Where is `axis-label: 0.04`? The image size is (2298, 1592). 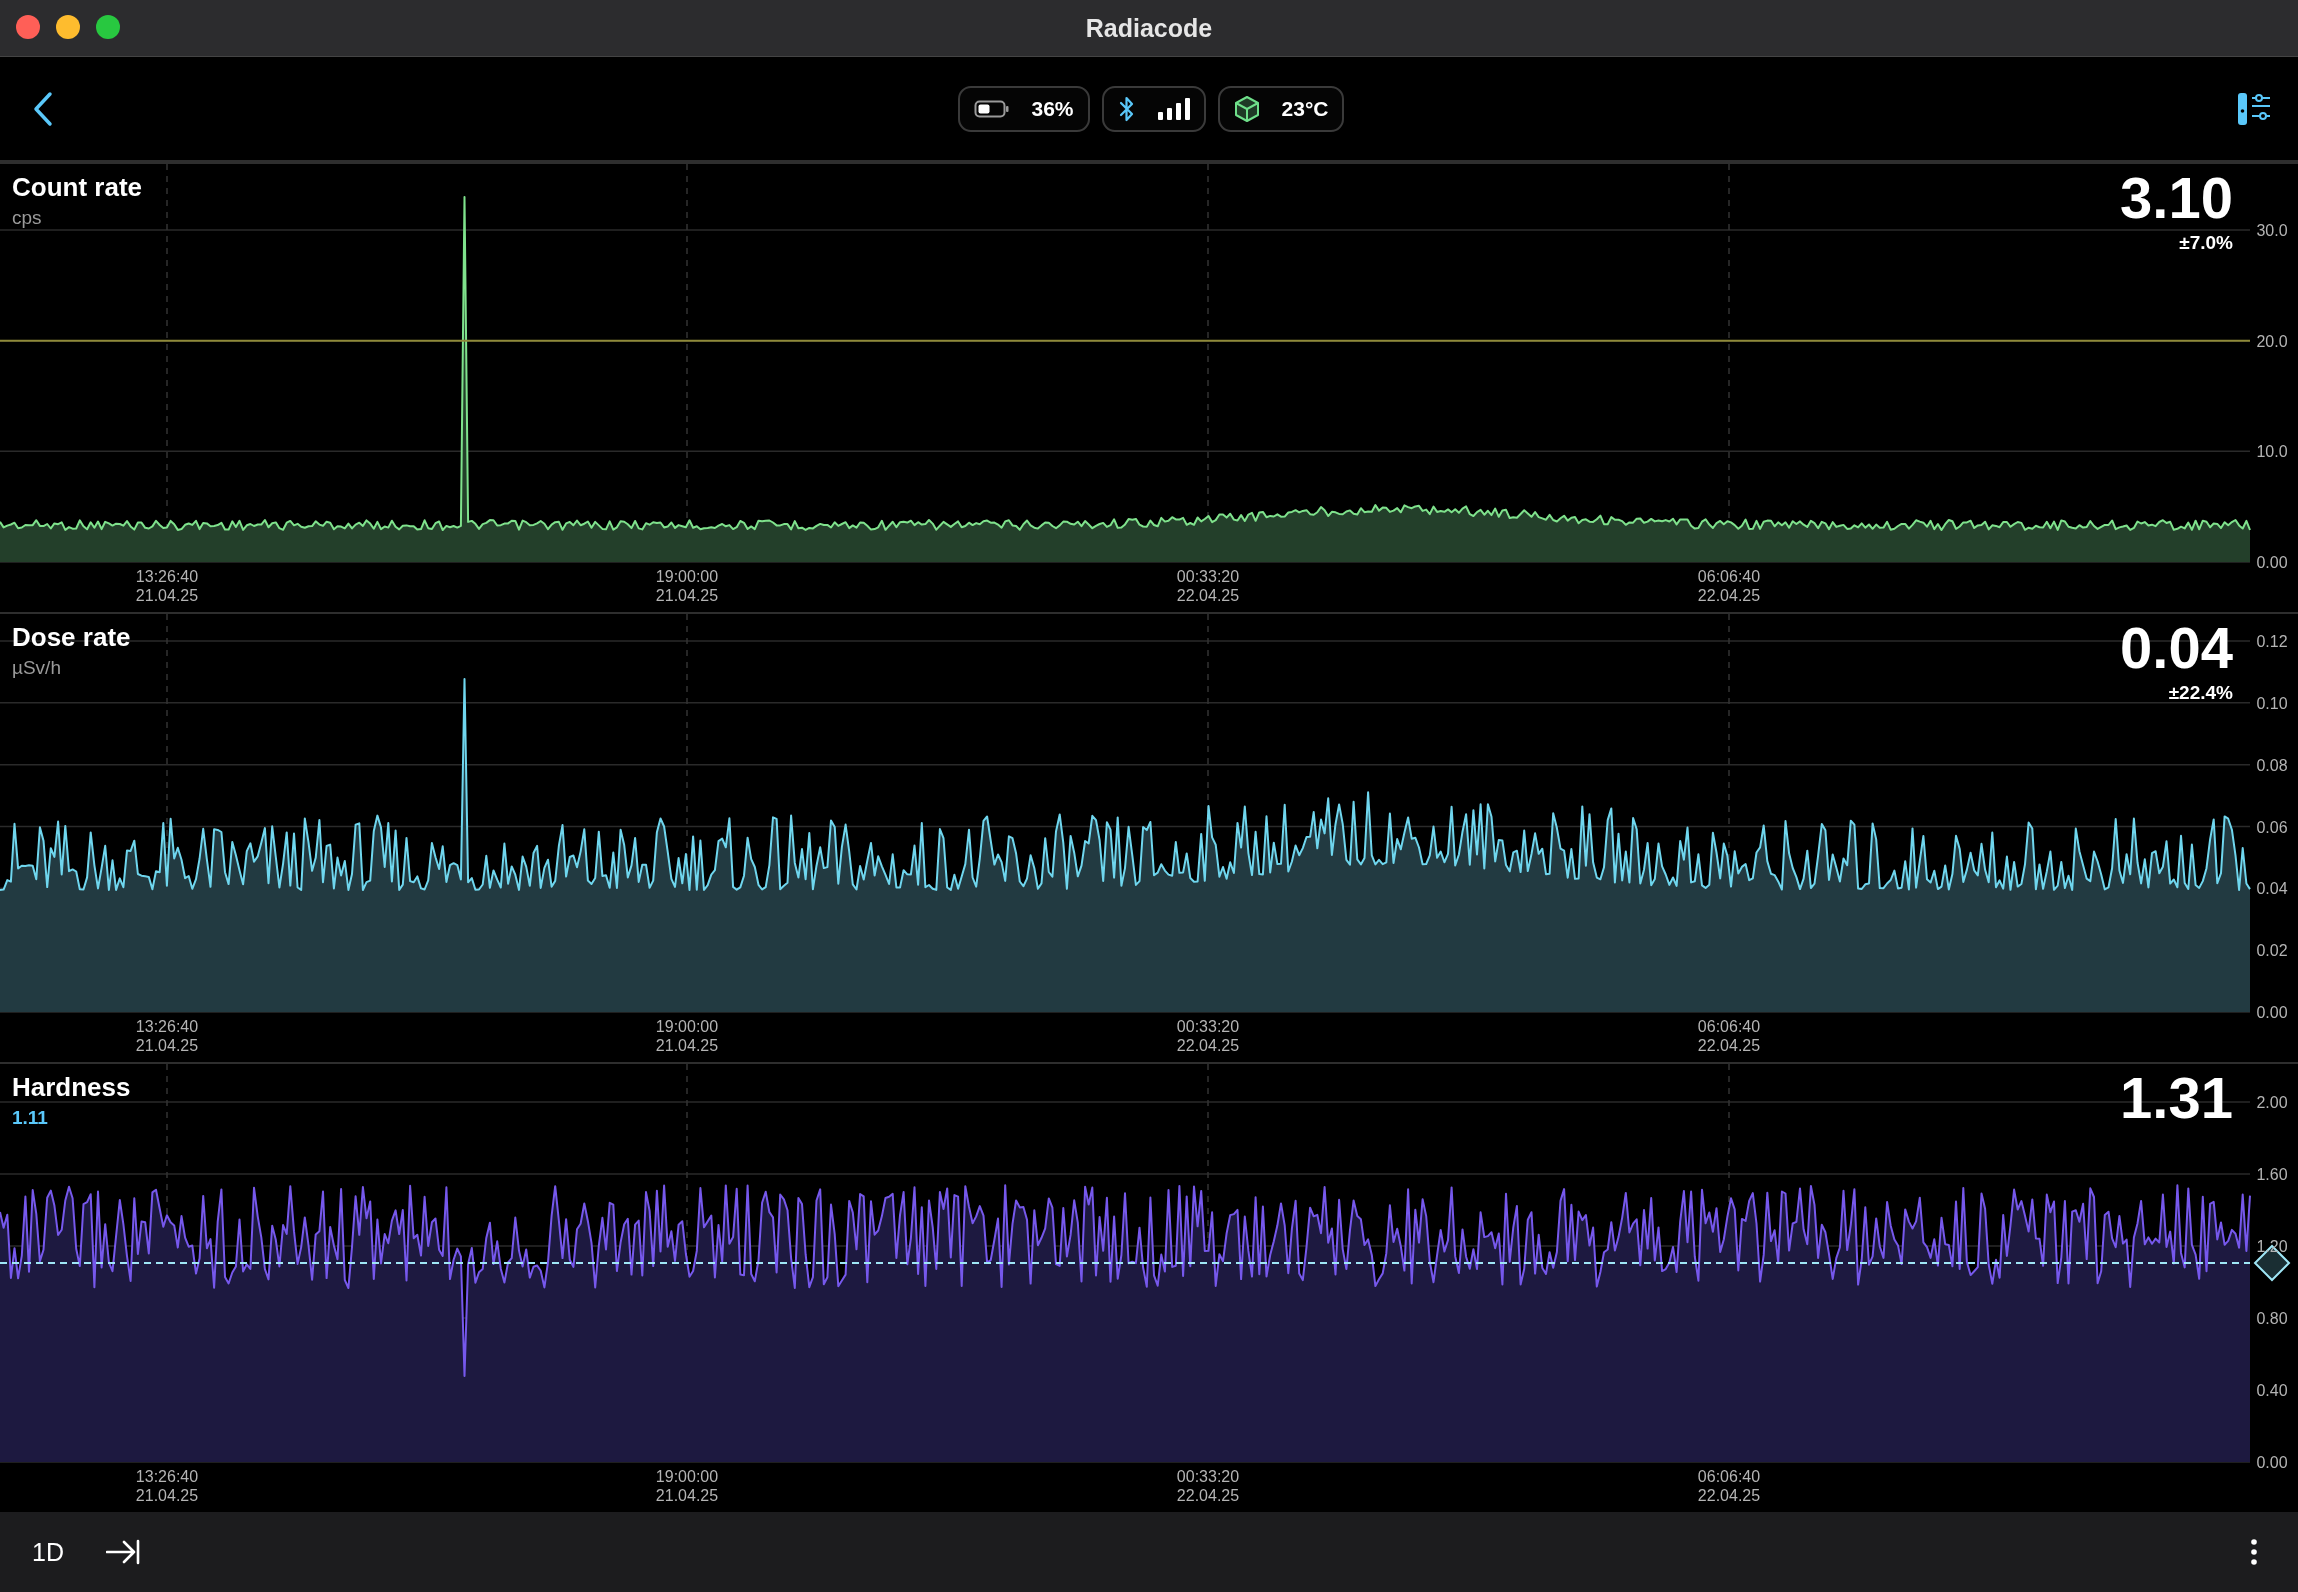
axis-label: 0.04 is located at coordinates (2272, 889).